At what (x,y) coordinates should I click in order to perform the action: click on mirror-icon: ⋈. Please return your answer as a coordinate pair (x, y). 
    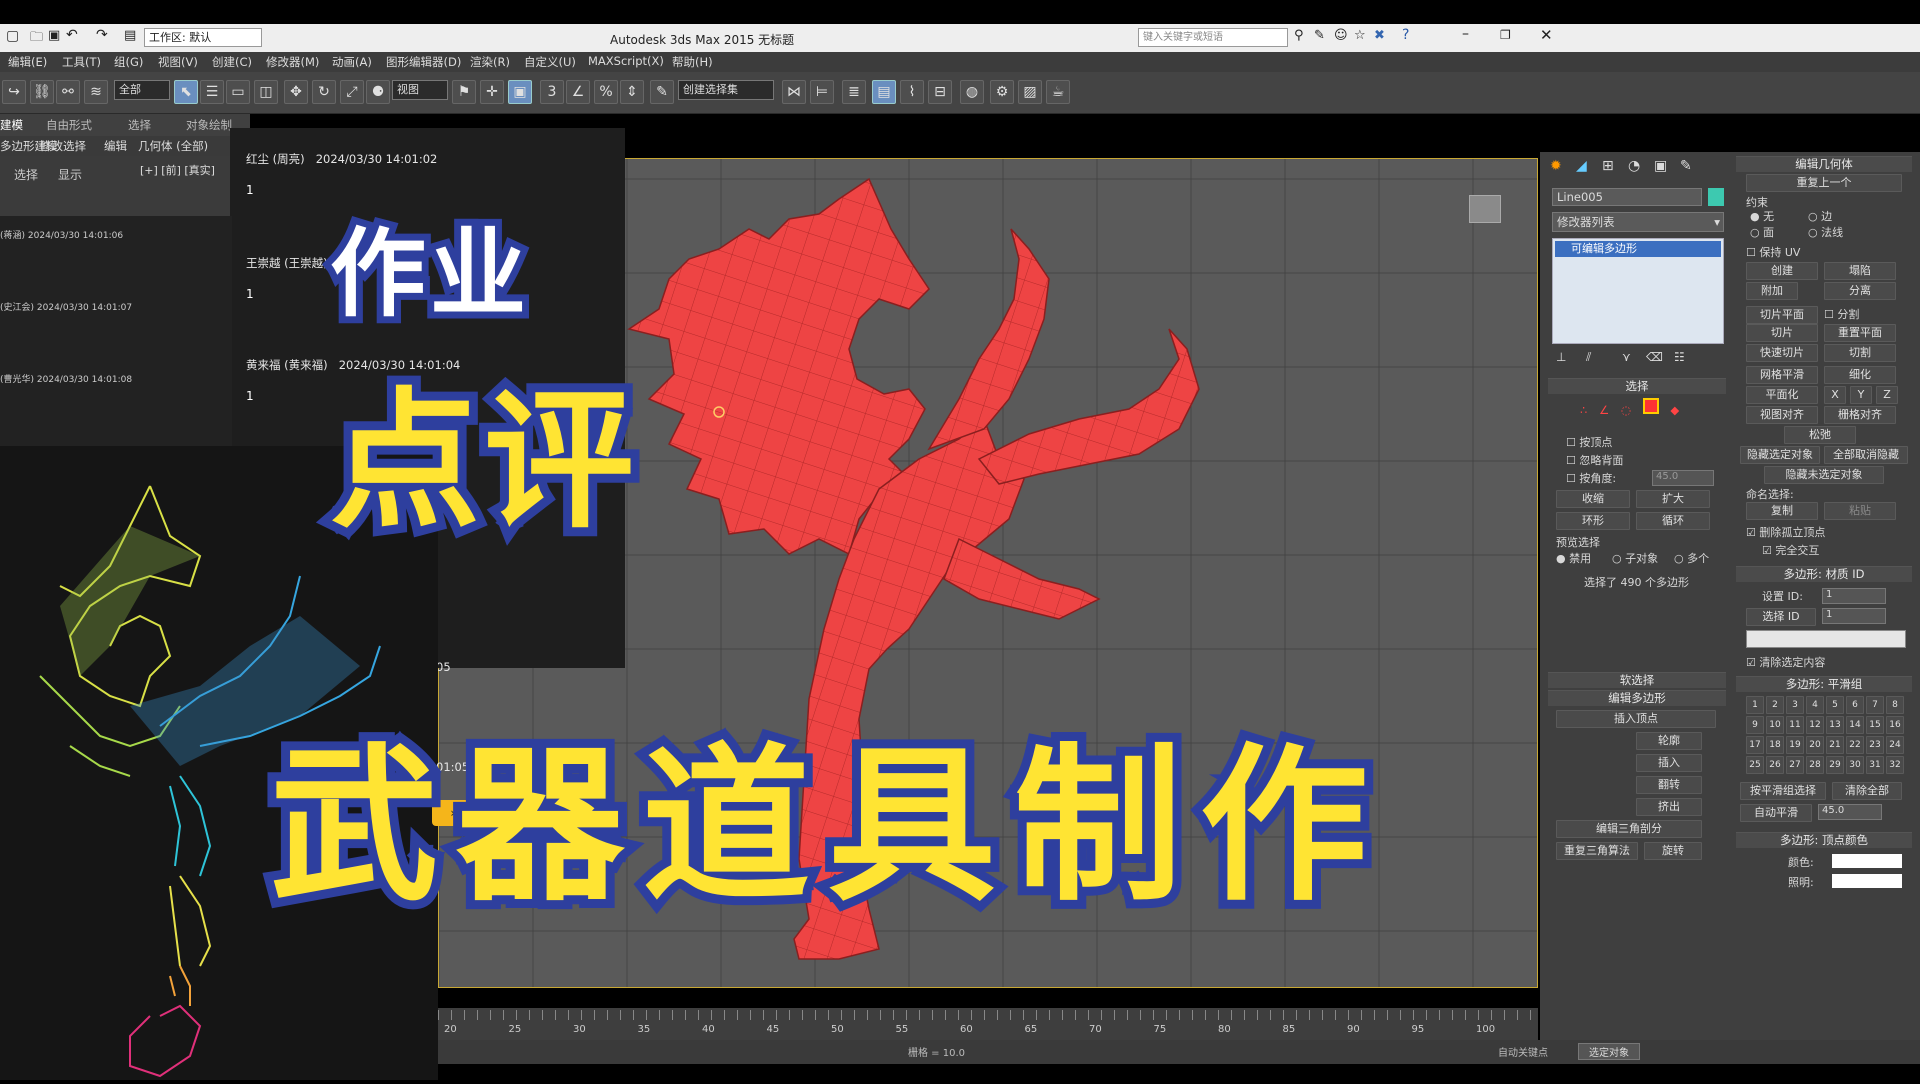
    Looking at the image, I should click on (794, 92).